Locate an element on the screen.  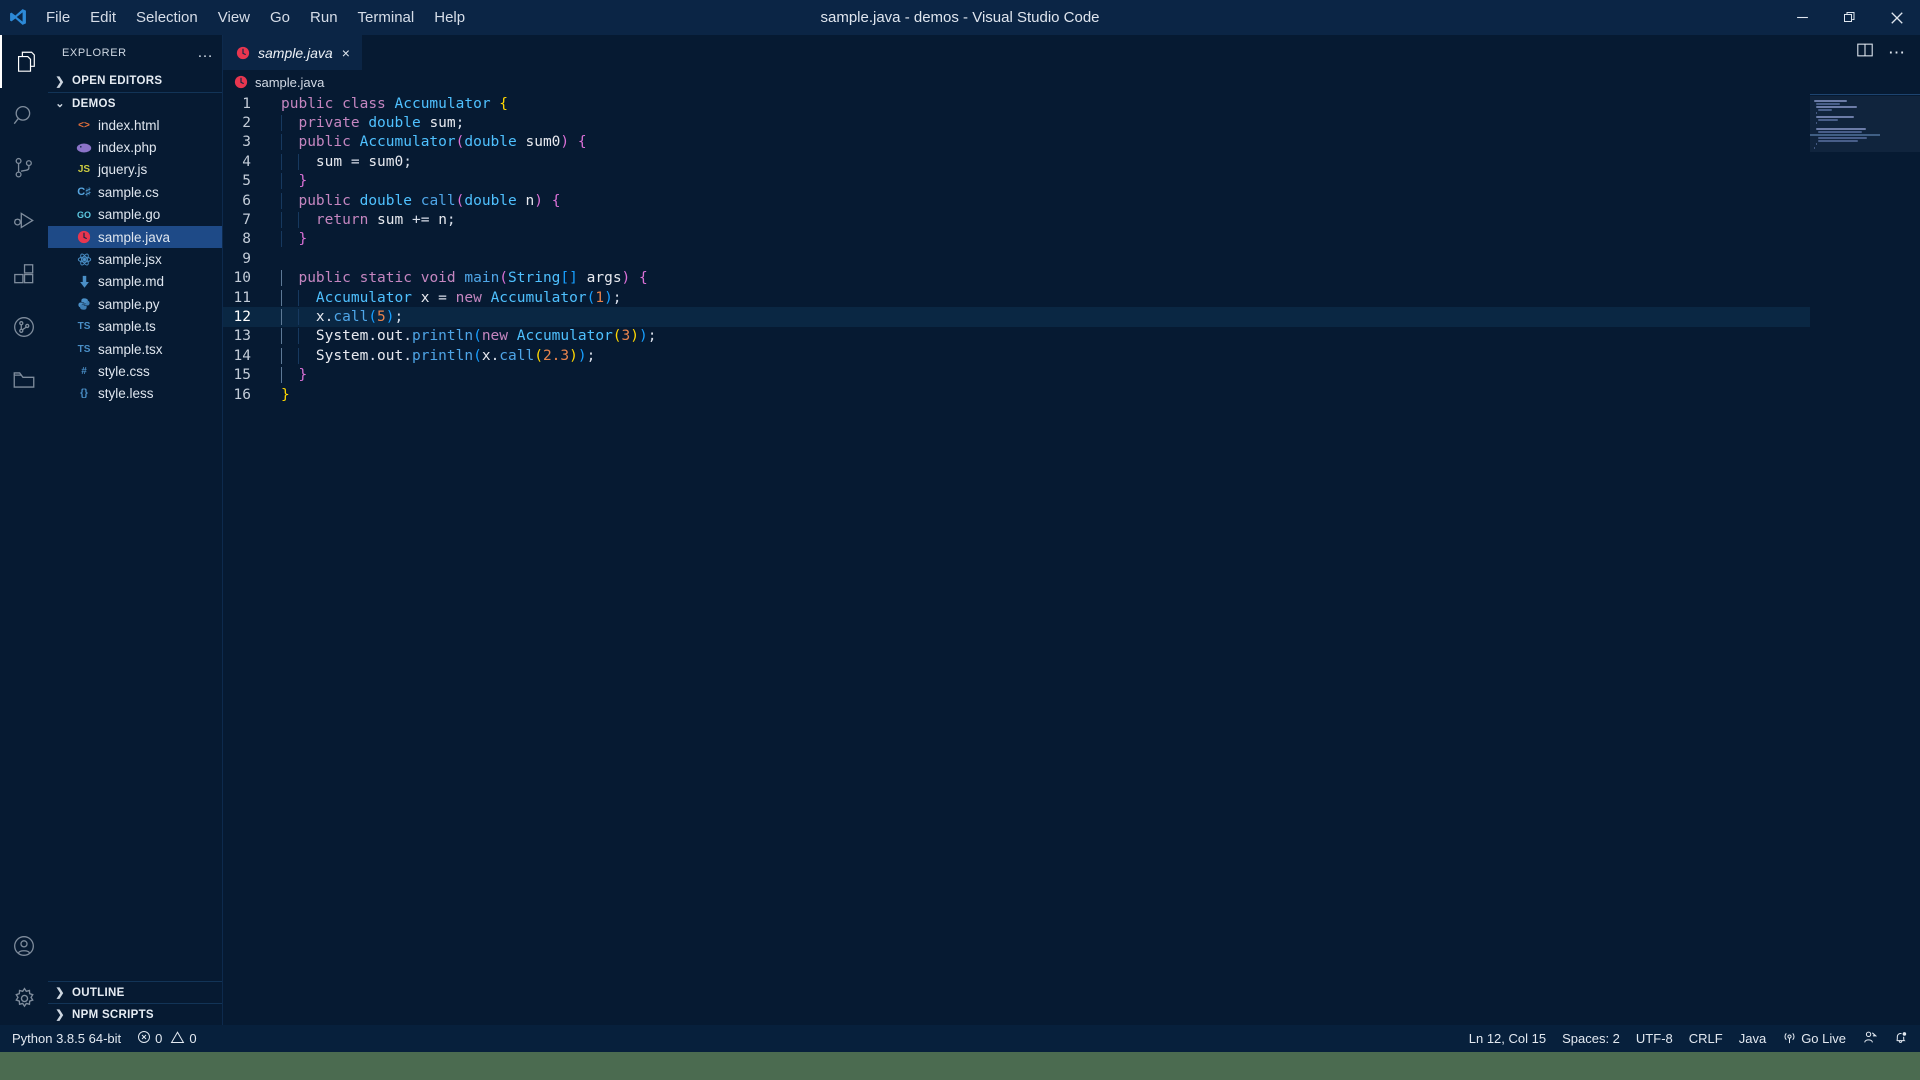
status-language-mode: Java is located at coordinates (1752, 1038).